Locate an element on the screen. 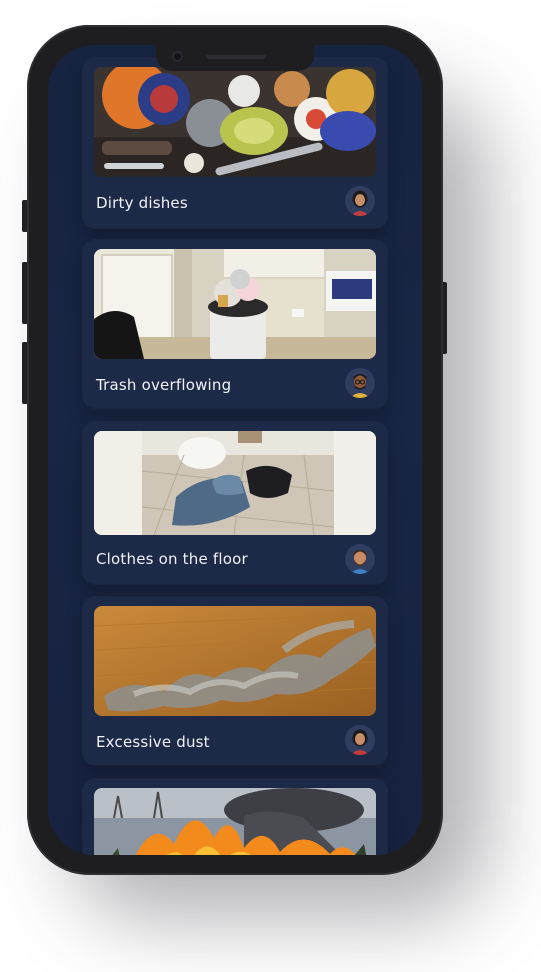  man-beard-avatar-icon is located at coordinates (360, 559).